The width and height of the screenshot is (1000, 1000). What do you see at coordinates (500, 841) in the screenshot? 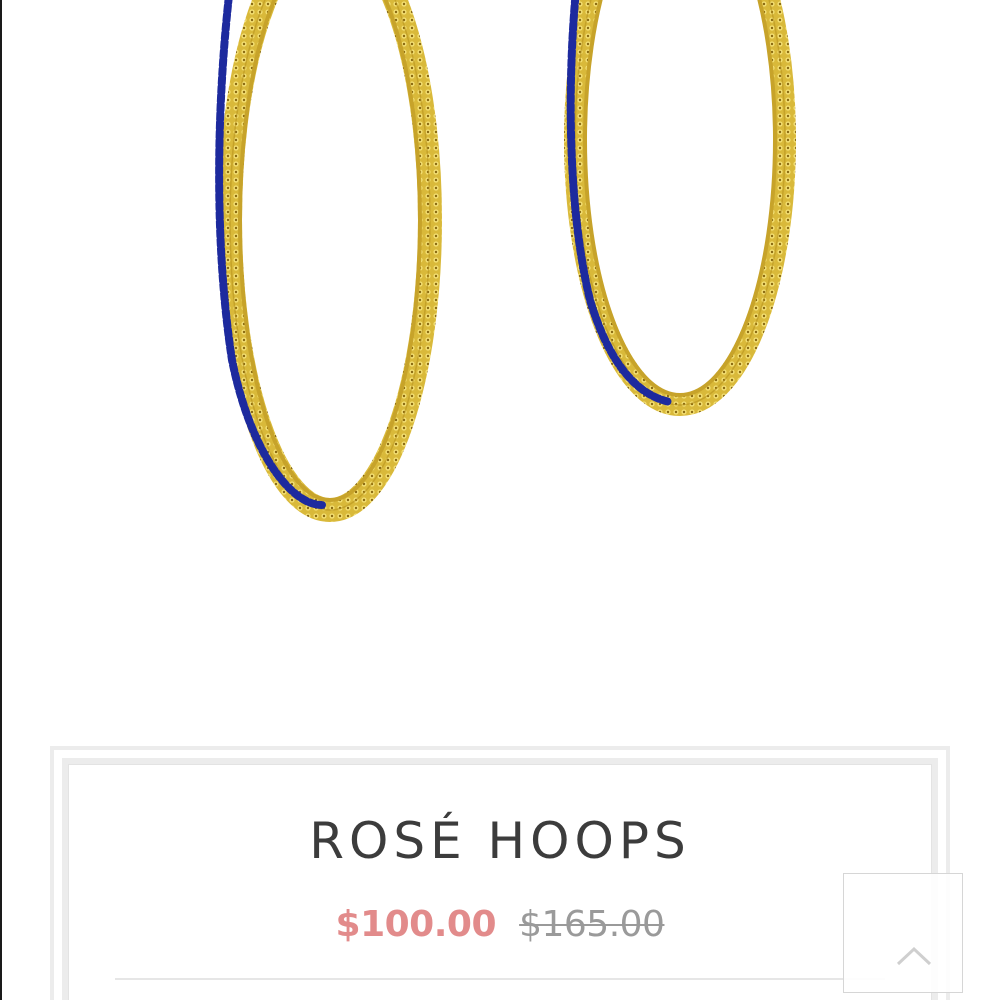
I see `product-title: ROSÉ HOOPS` at bounding box center [500, 841].